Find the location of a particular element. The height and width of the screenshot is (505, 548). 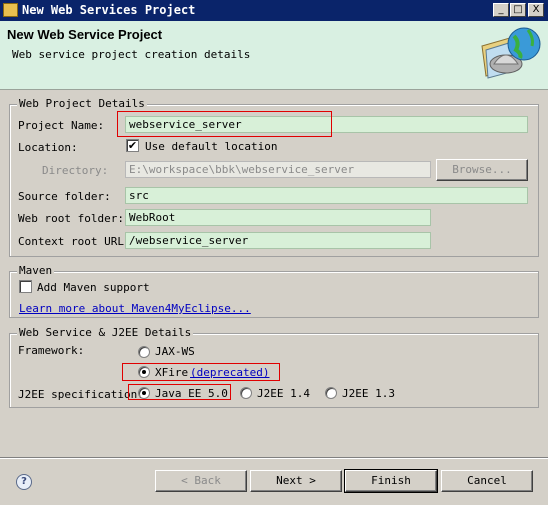

page-description: Web service project creation details is located at coordinates (131, 54).